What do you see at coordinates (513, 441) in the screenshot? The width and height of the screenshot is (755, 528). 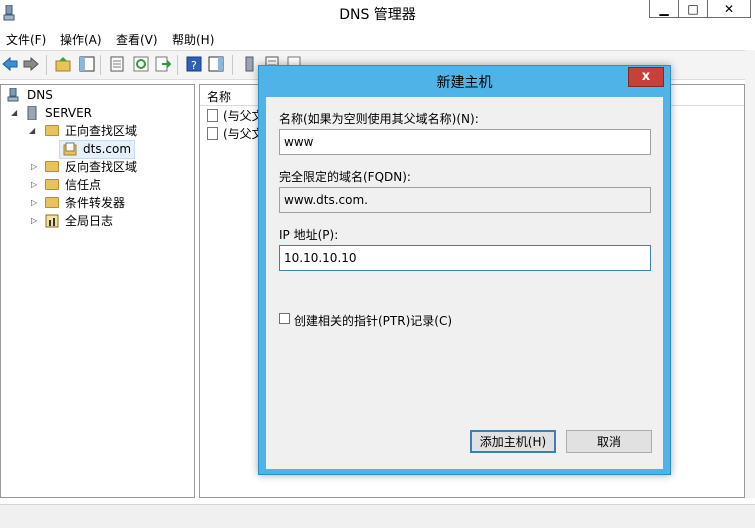 I see `add-host-button: 添加主机(H)` at bounding box center [513, 441].